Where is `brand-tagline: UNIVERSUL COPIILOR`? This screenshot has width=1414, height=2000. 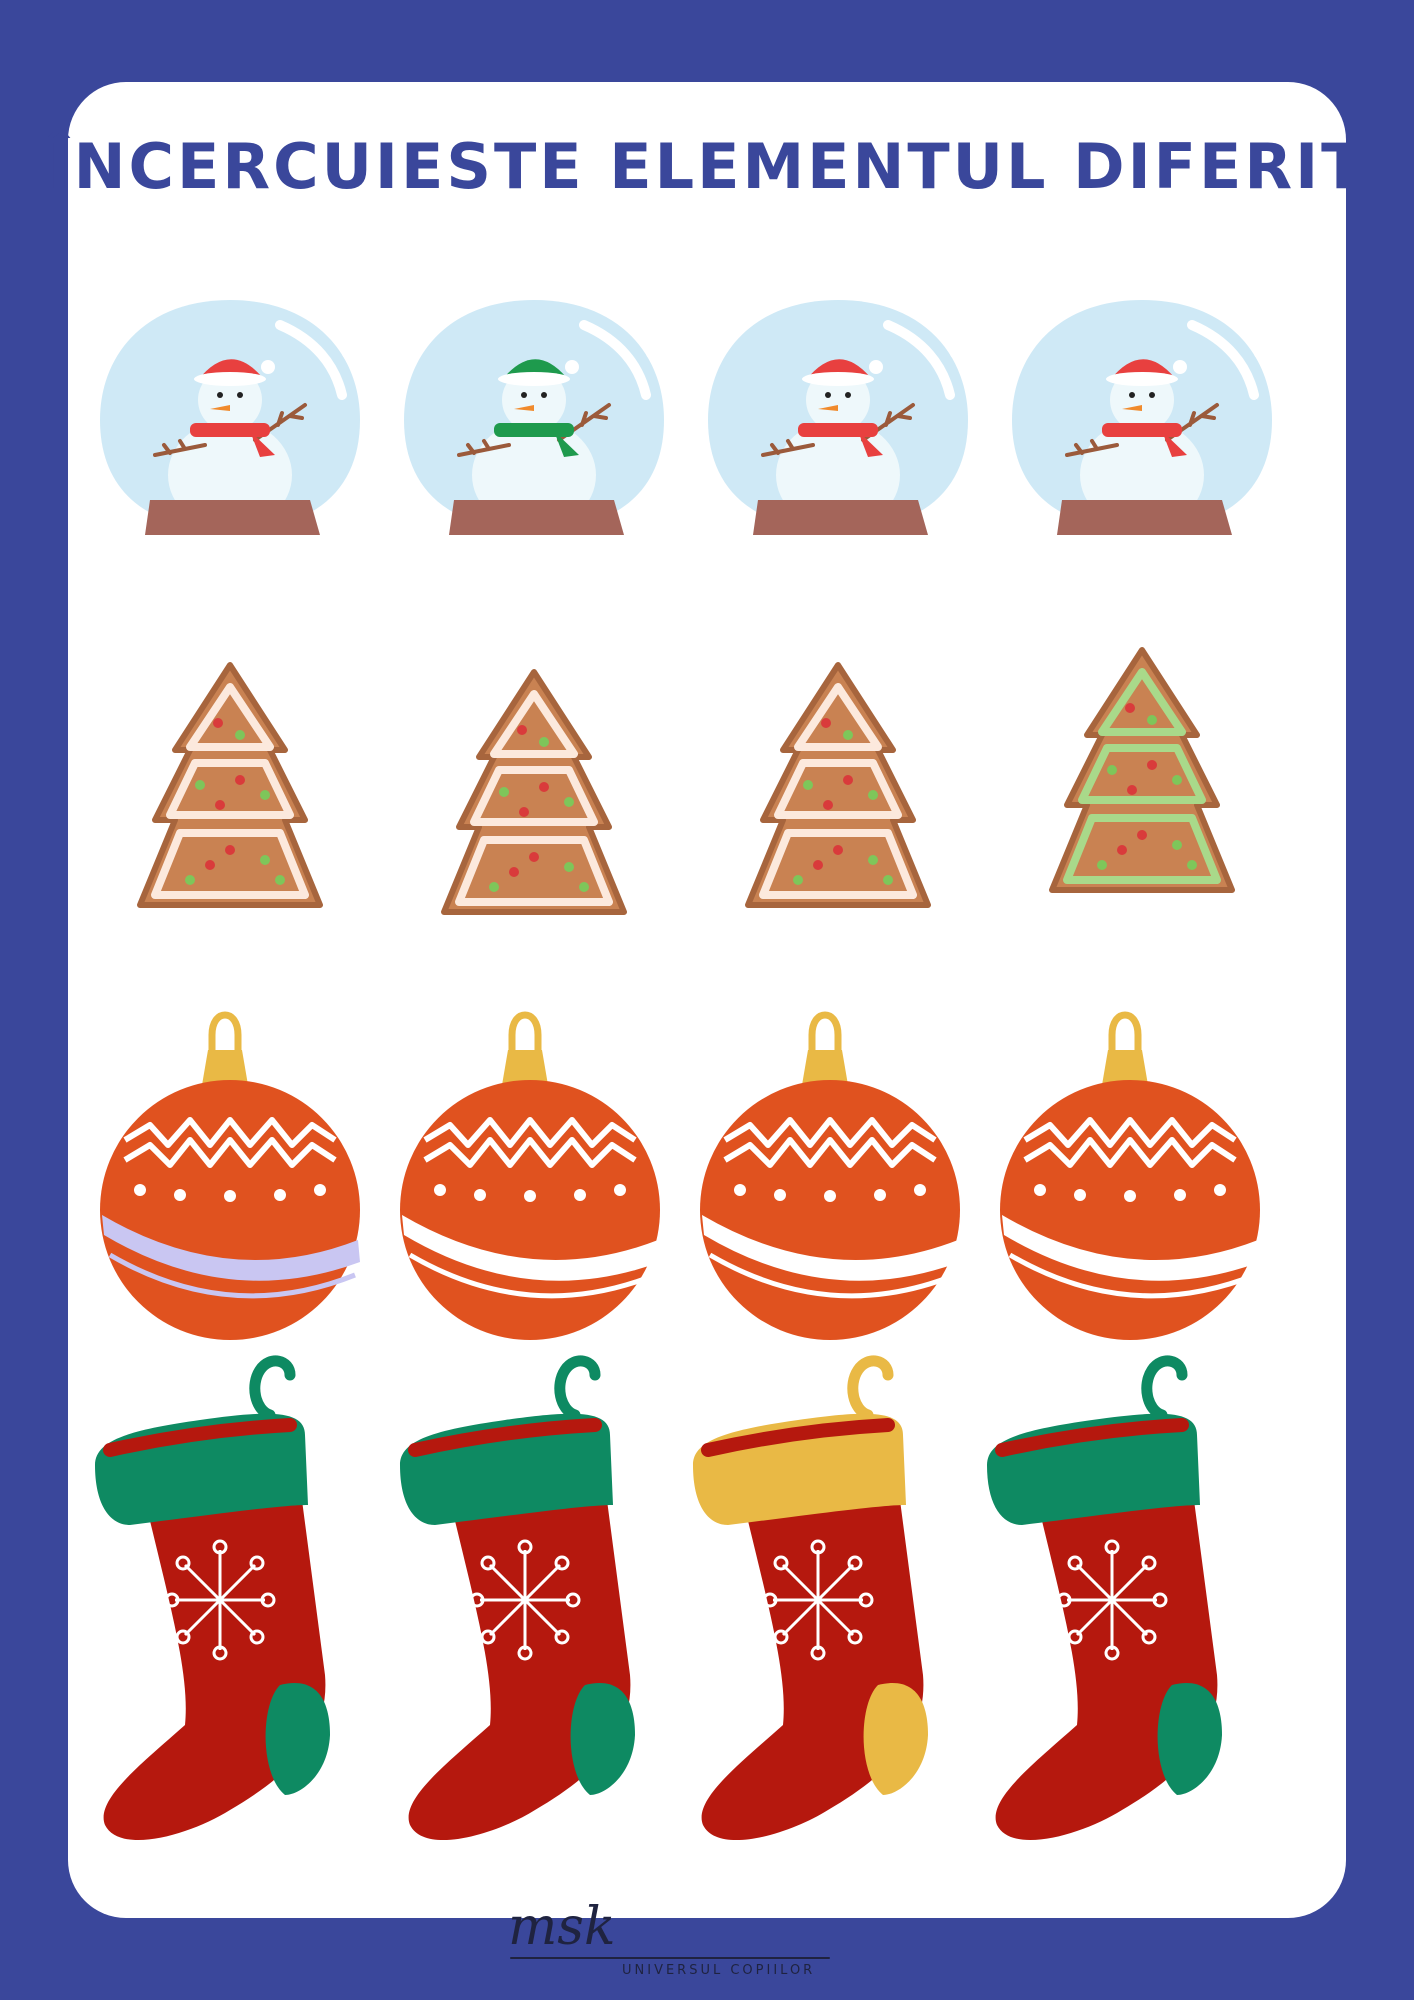
brand-tagline: UNIVERSUL COPIILOR is located at coordinates (719, 1970).